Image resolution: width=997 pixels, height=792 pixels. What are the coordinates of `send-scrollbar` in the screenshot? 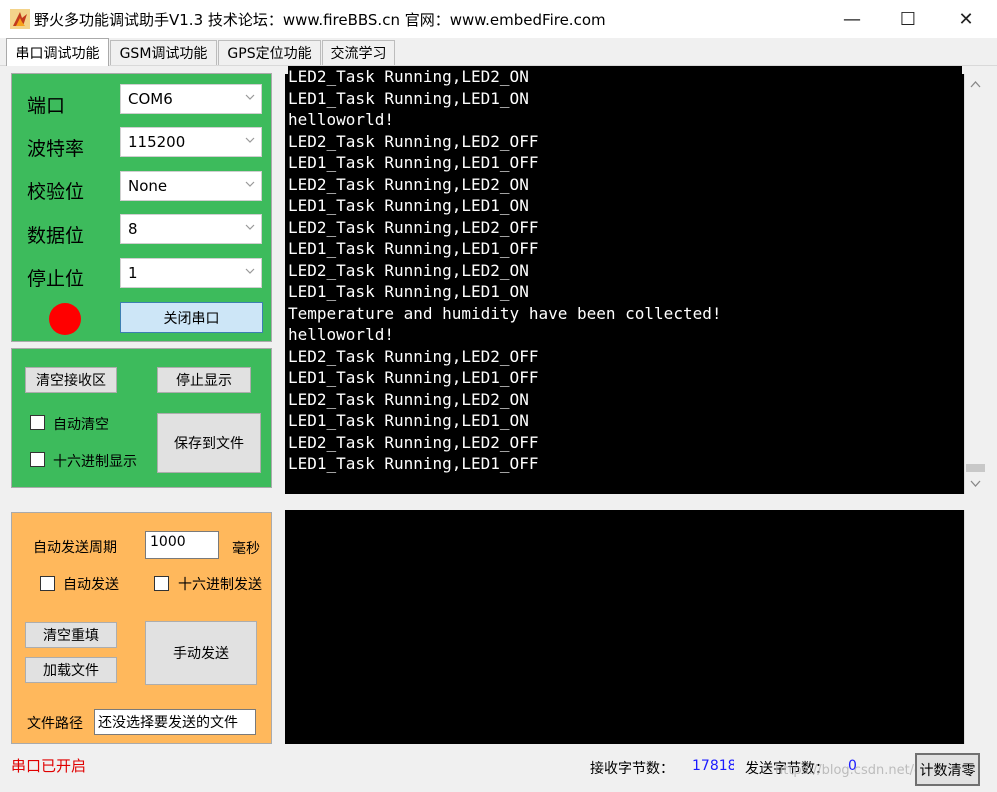 It's located at (974, 627).